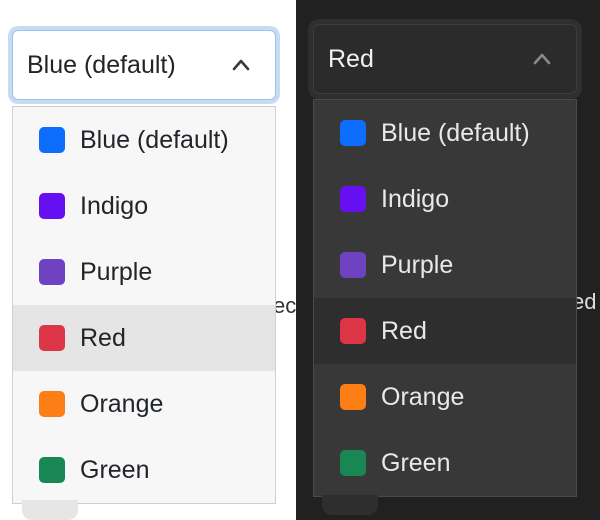 The width and height of the screenshot is (600, 520). Describe the element at coordinates (351, 58) in the screenshot. I see `select-value: Red` at that location.